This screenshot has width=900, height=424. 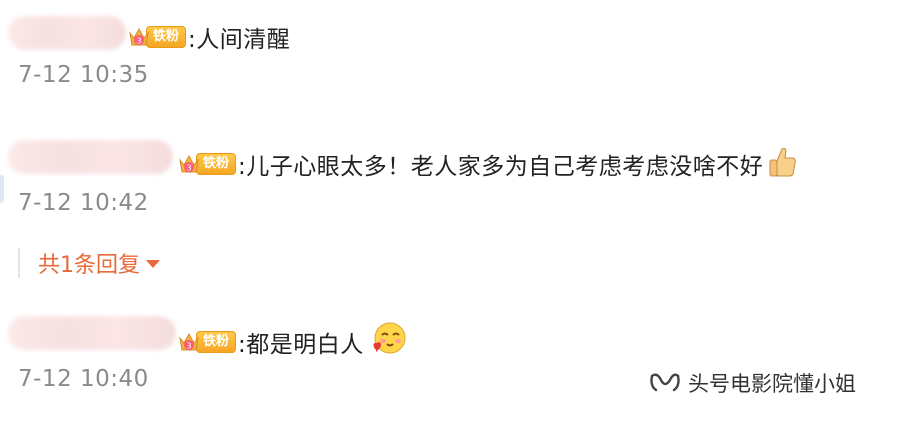 What do you see at coordinates (665, 383) in the screenshot?
I see `wechat-channel-icon` at bounding box center [665, 383].